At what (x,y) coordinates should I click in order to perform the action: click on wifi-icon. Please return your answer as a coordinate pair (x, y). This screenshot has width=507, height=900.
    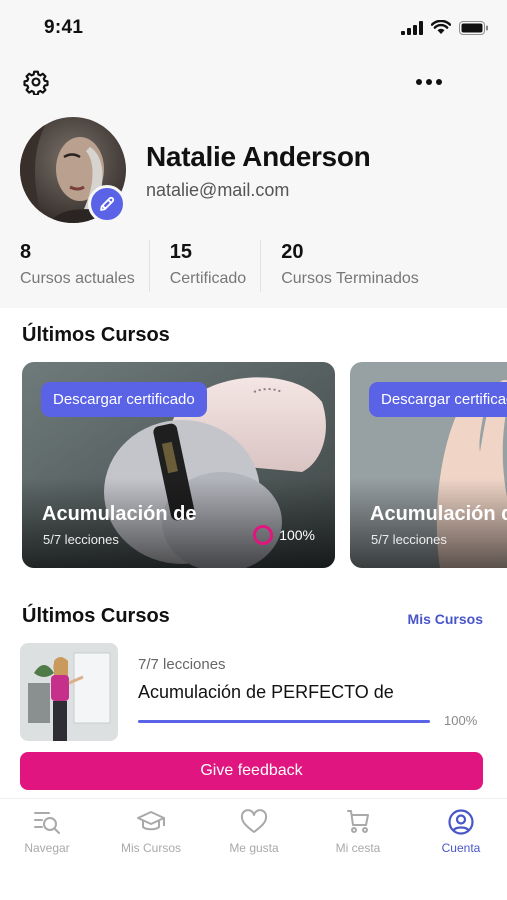
    Looking at the image, I should click on (441, 27).